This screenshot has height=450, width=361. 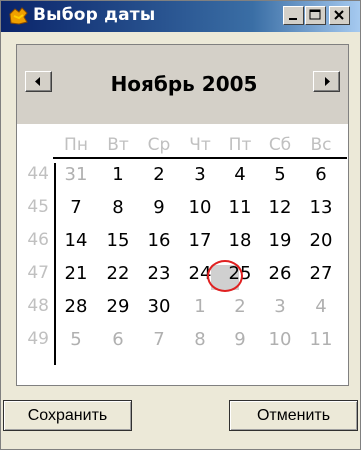 What do you see at coordinates (159, 275) in the screenshot?
I see `calendar-day: 23` at bounding box center [159, 275].